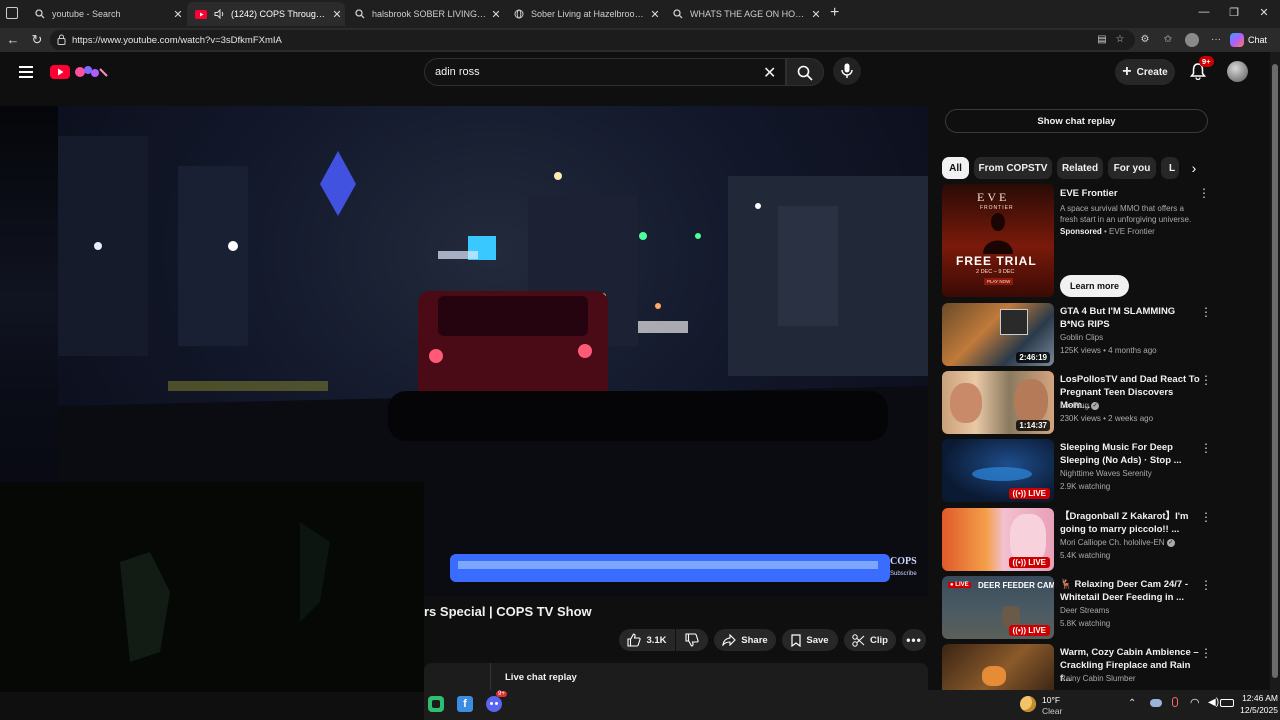  Describe the element at coordinates (1194, 168) in the screenshot. I see `chips-next-icon: ›` at that location.